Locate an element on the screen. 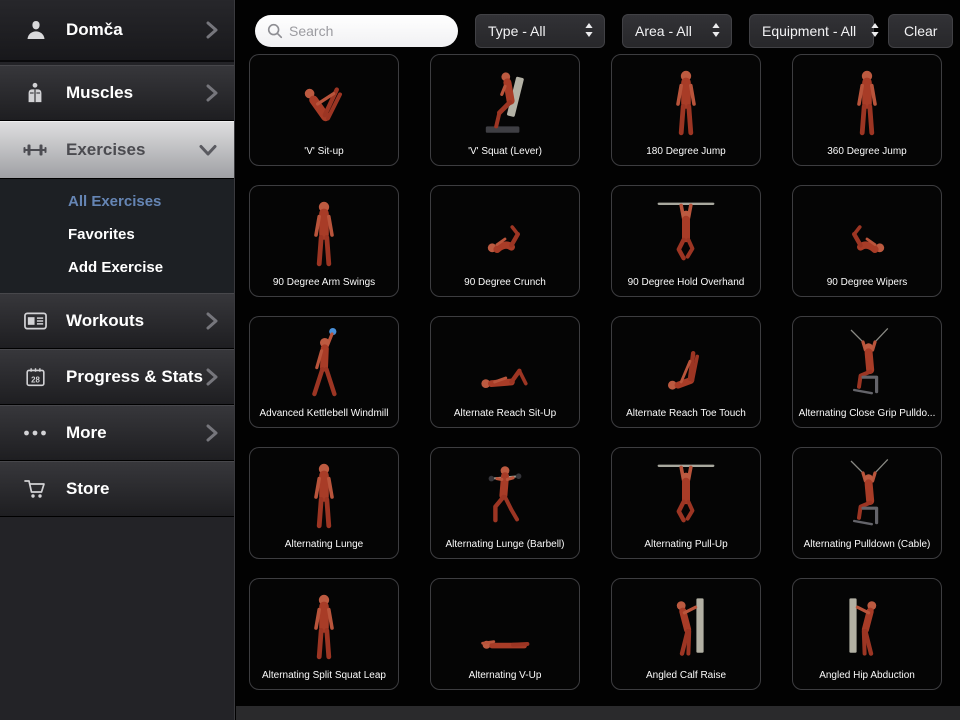  exercise-card: 90 Degree Arm Swings is located at coordinates (324, 241).